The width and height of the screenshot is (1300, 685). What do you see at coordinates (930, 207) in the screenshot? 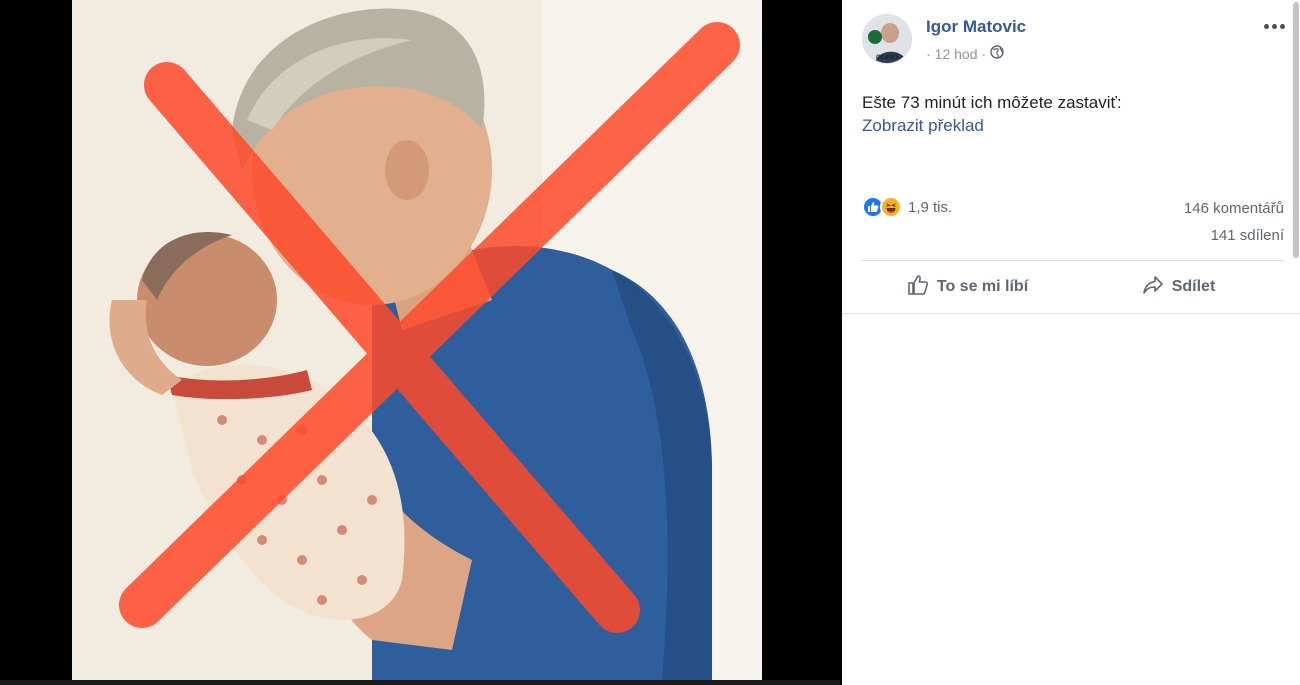
I see `reaction-count: 1,9 tis.` at bounding box center [930, 207].